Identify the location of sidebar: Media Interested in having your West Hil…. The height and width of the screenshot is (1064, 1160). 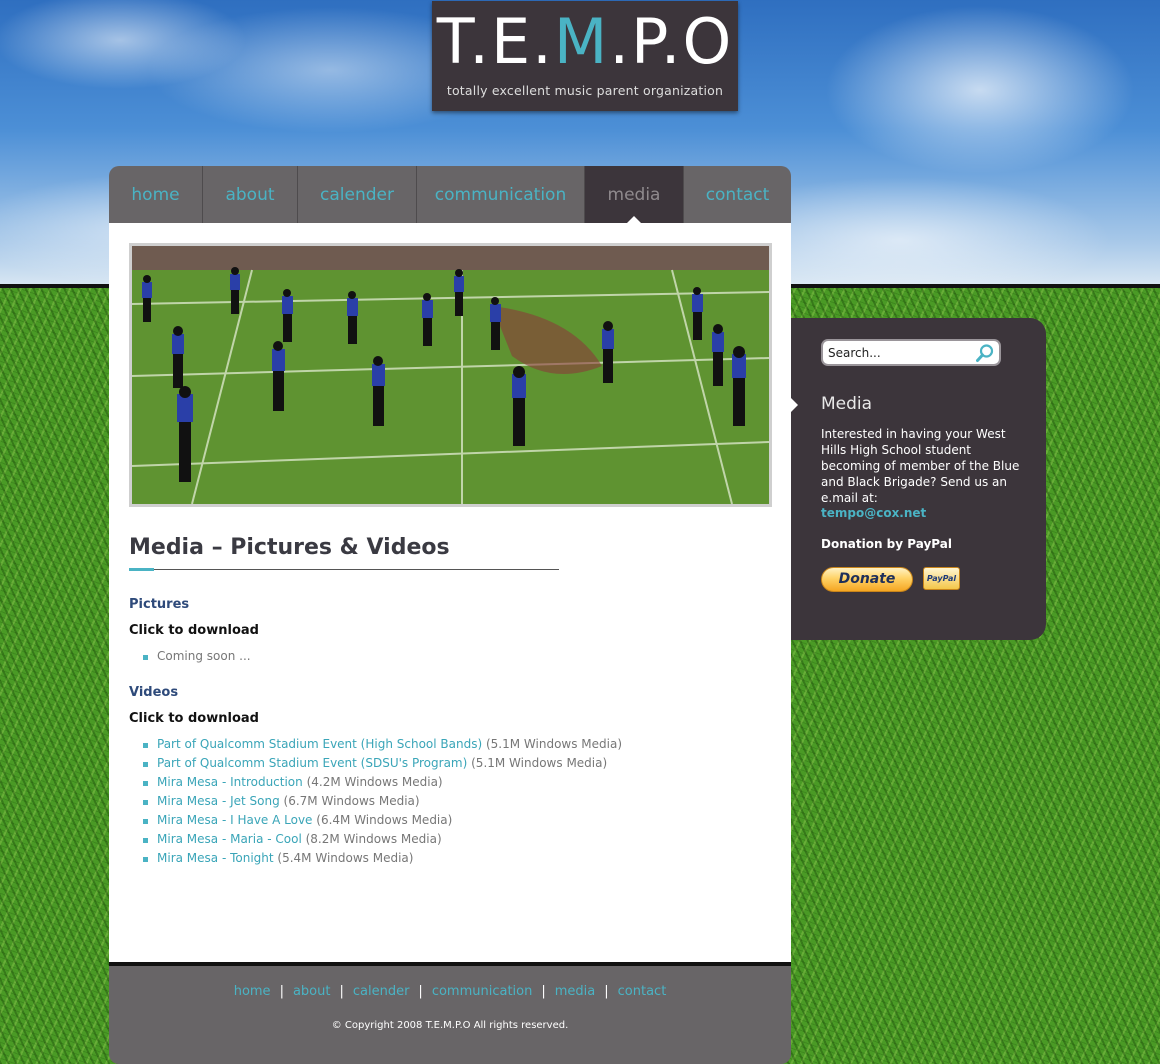
(918, 479).